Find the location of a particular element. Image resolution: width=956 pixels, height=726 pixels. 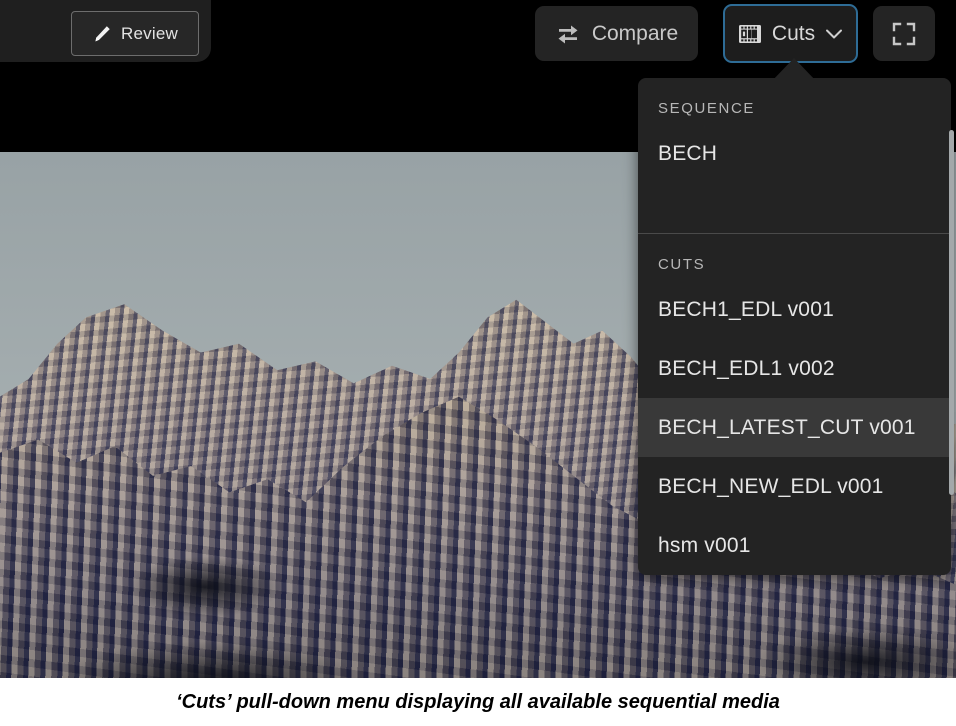

dropdown-pointer is located at coordinates (794, 70).